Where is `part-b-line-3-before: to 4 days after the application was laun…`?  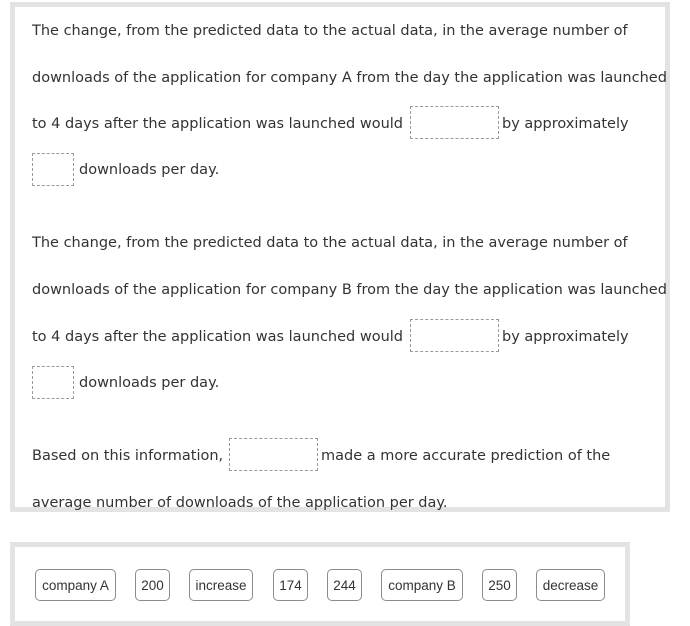
part-b-line-3-before: to 4 days after the application was laun… is located at coordinates (217, 337).